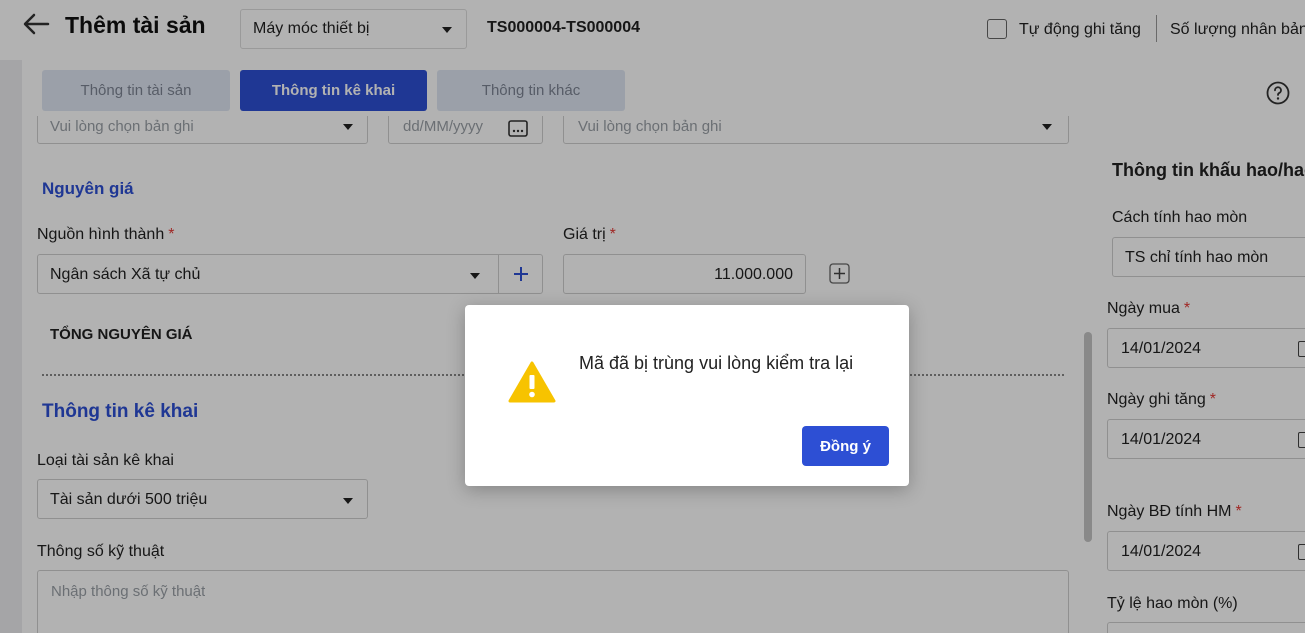 The width and height of the screenshot is (1305, 633). Describe the element at coordinates (845, 446) in the screenshot. I see `ok-button: Đồng ý` at that location.